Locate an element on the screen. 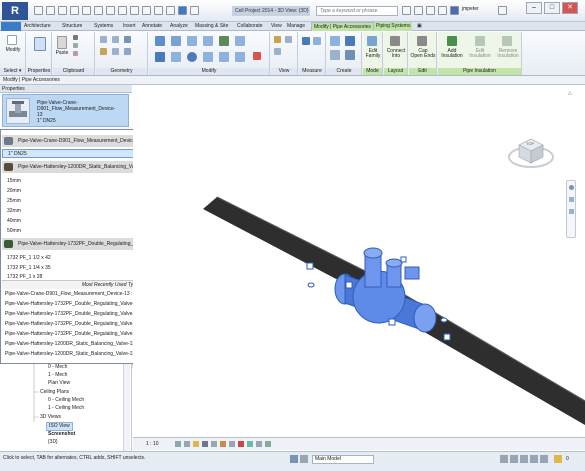 The height and width of the screenshot is (471, 585). show-crop-icon is located at coordinates (232, 444).